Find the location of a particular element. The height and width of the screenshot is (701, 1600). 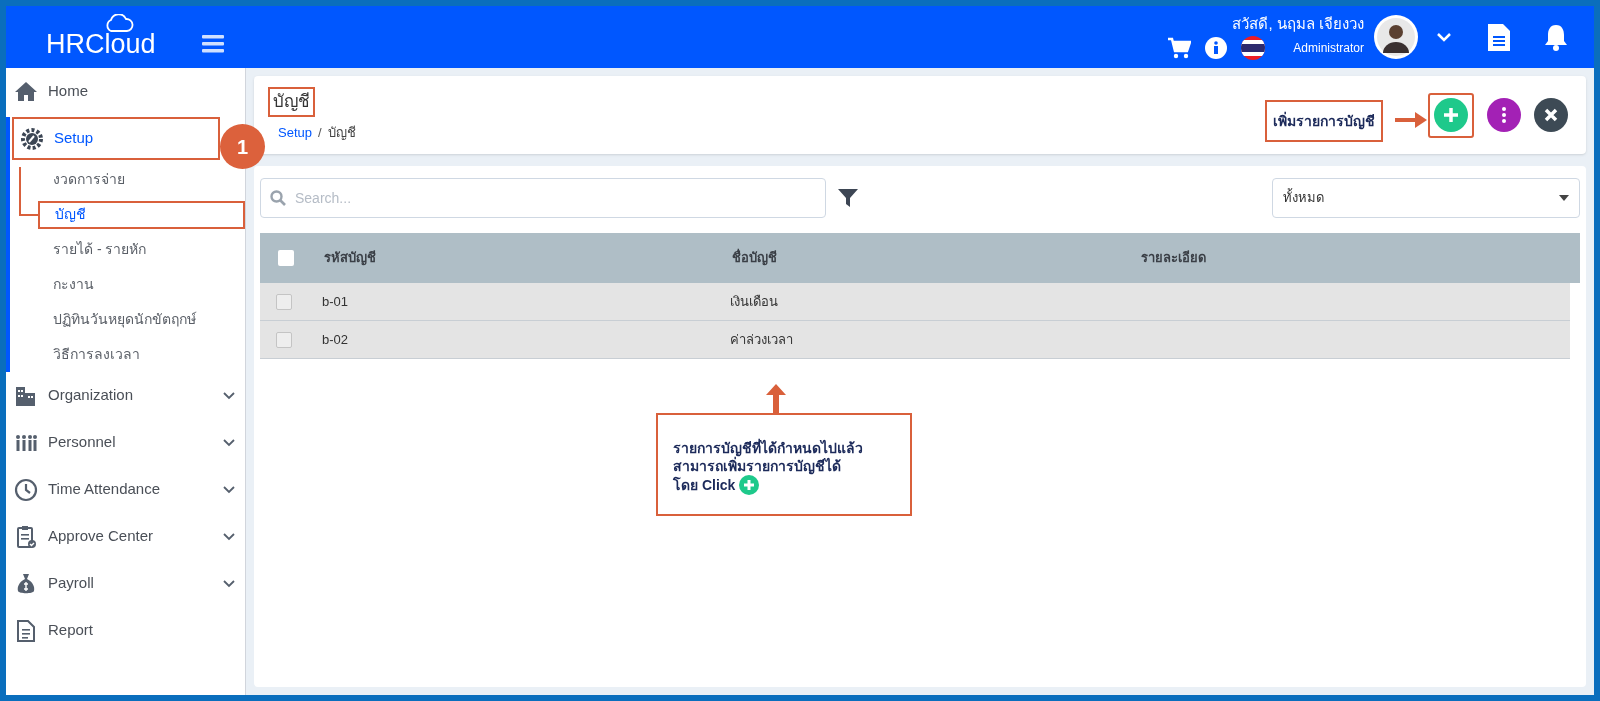

avatar-icon is located at coordinates (1396, 37).